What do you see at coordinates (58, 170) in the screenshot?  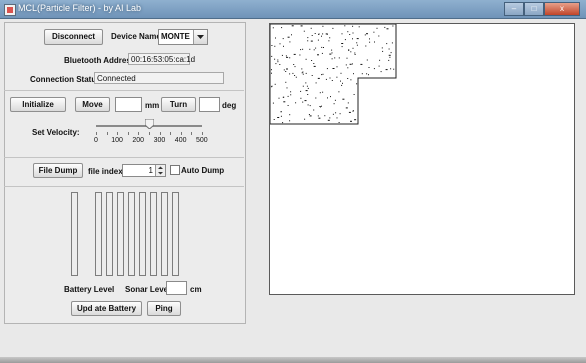 I see `file-dump-button: File Dump` at bounding box center [58, 170].